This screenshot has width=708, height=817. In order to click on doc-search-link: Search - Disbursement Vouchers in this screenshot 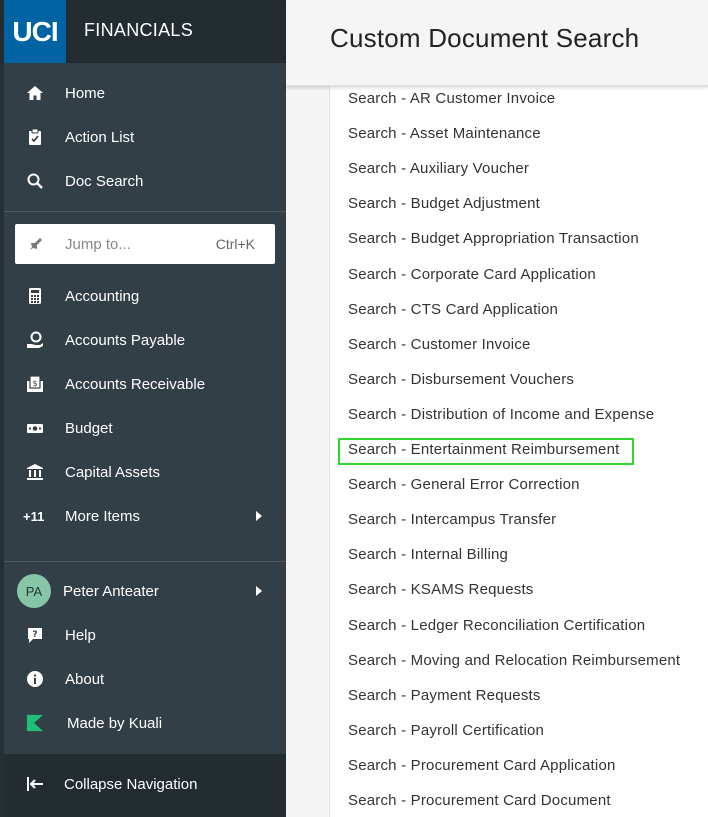, I will do `click(461, 379)`.